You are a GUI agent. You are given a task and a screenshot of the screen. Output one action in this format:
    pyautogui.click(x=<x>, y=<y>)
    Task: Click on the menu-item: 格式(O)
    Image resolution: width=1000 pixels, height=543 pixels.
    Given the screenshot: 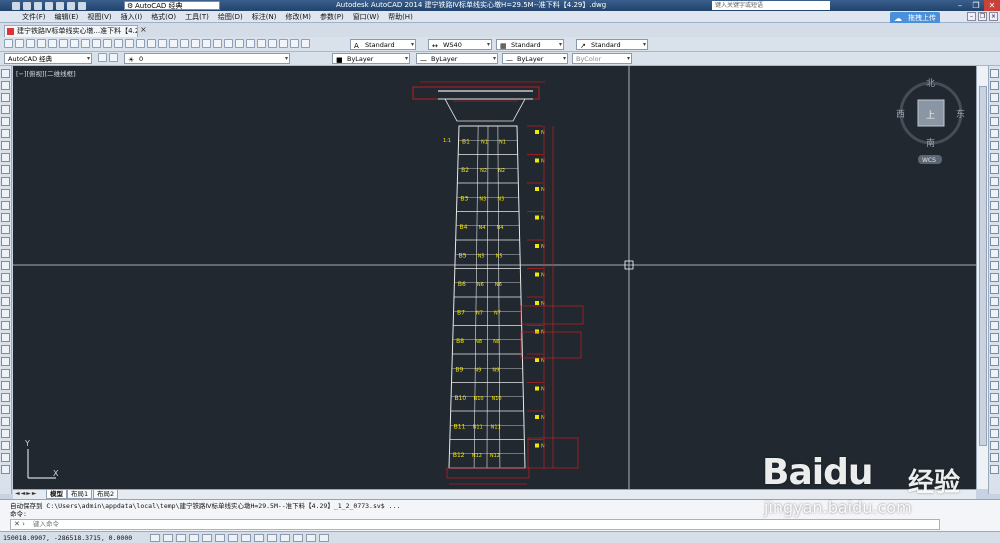 What is the action you would take?
    pyautogui.click(x=163, y=17)
    